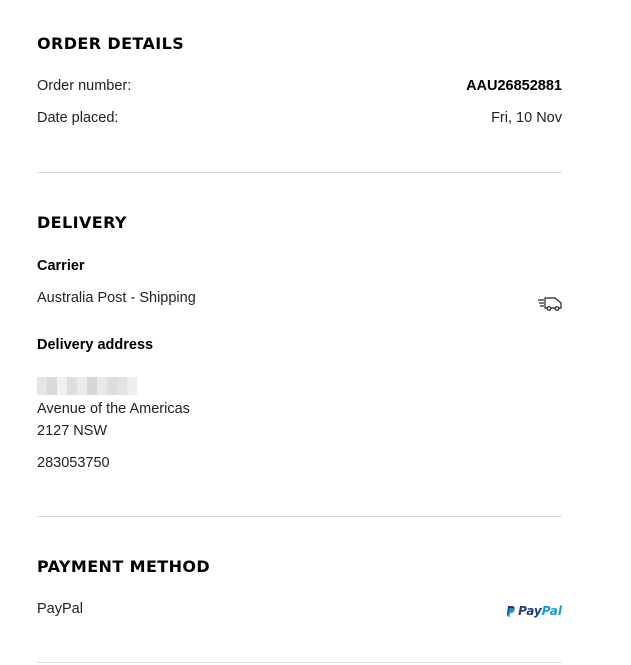  Describe the element at coordinates (78, 118) in the screenshot. I see `date-placed-label: Date placed:` at that location.